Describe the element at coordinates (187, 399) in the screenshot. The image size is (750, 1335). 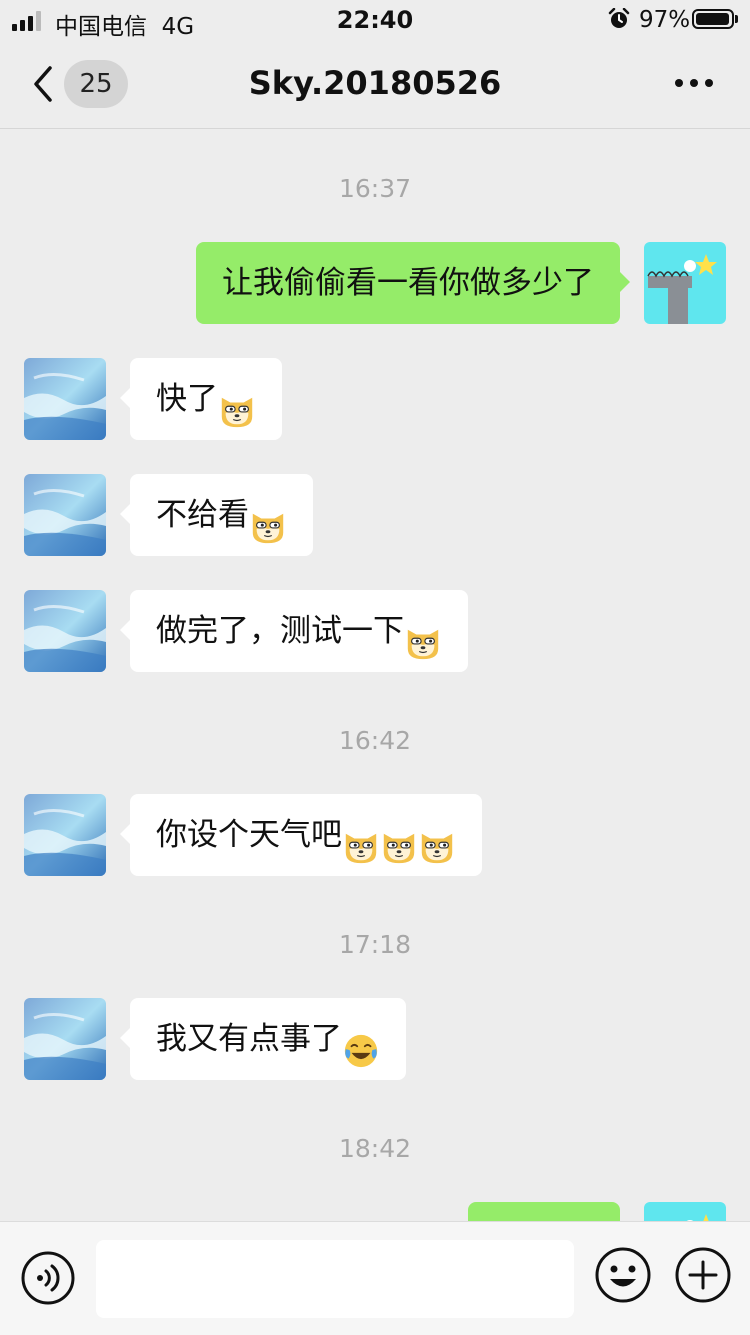
I see `message-text: 快了` at that location.